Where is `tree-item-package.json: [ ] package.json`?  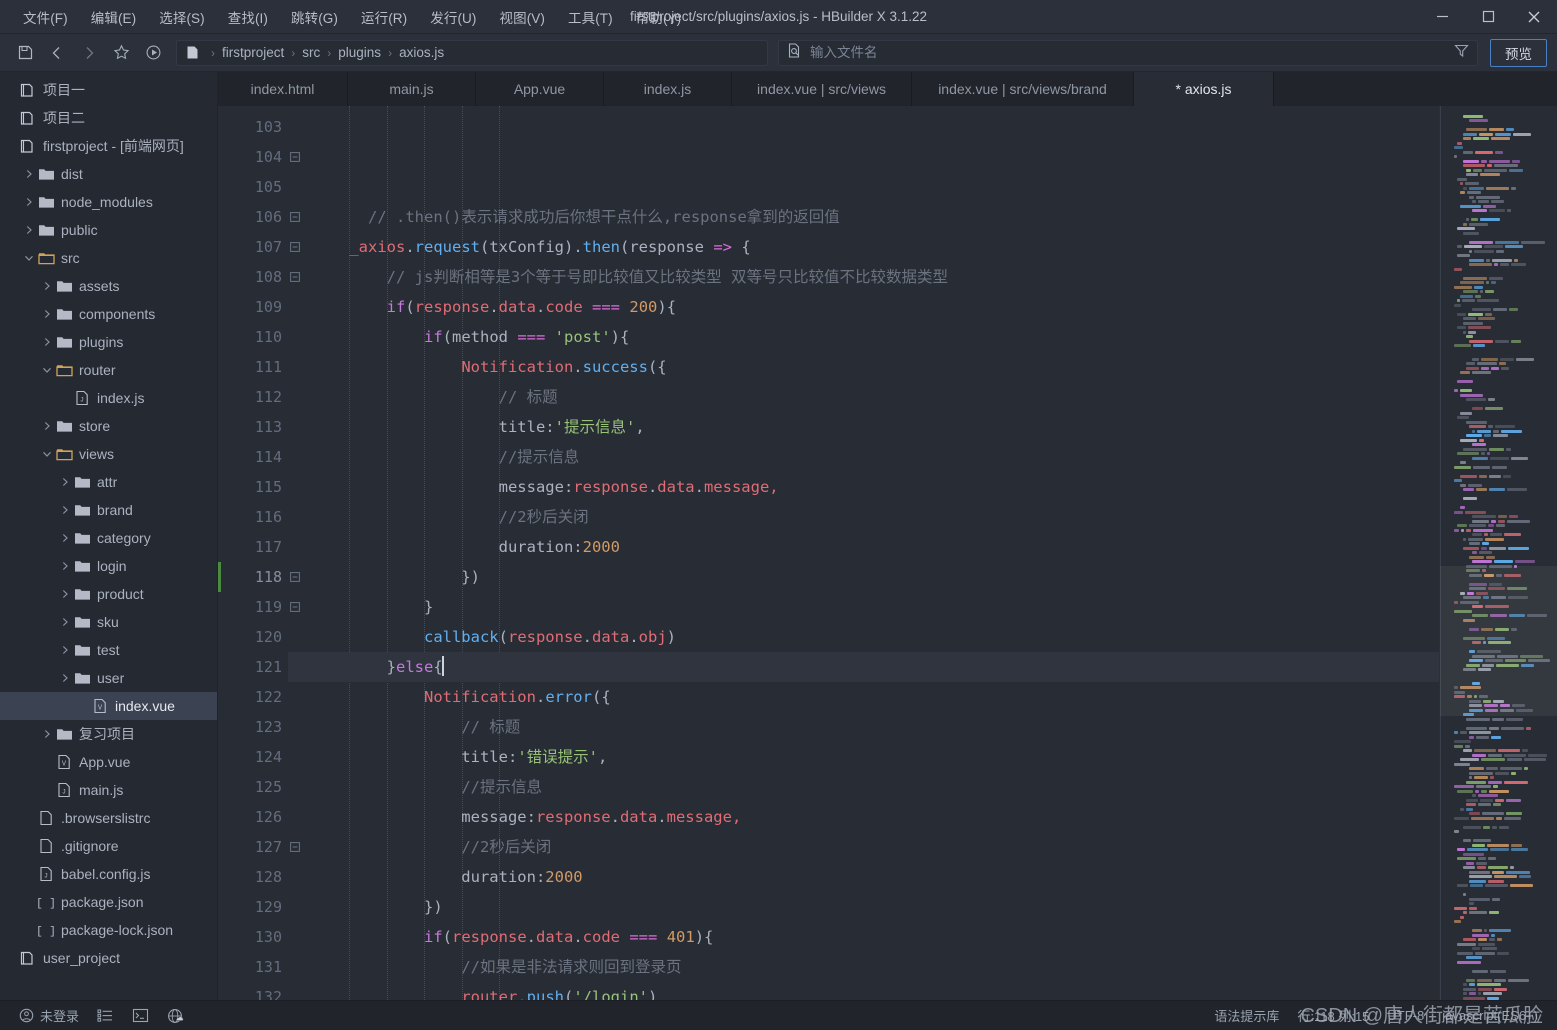
tree-item-package.json: [ ] package.json is located at coordinates (108, 902).